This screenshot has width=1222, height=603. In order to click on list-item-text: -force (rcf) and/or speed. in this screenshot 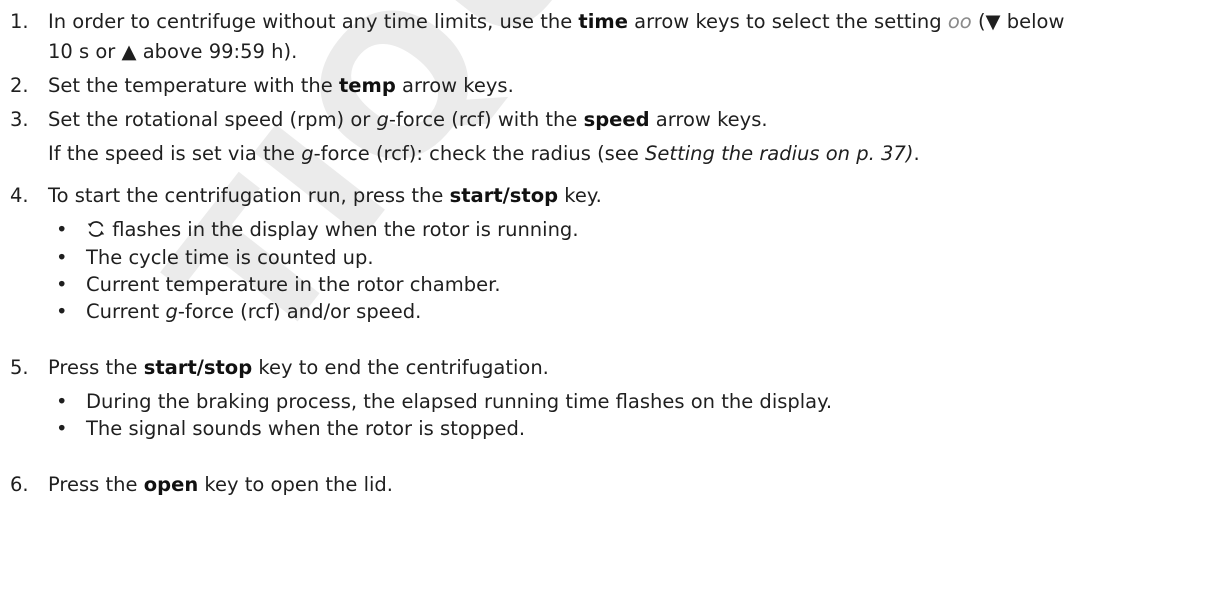, I will do `click(299, 311)`.